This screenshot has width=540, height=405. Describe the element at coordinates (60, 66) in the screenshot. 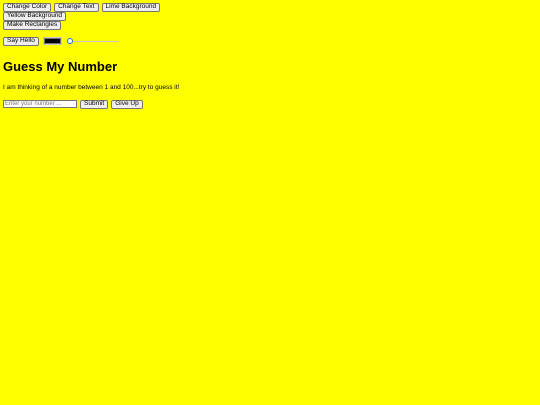

I see `page-title: Guess My Number` at that location.